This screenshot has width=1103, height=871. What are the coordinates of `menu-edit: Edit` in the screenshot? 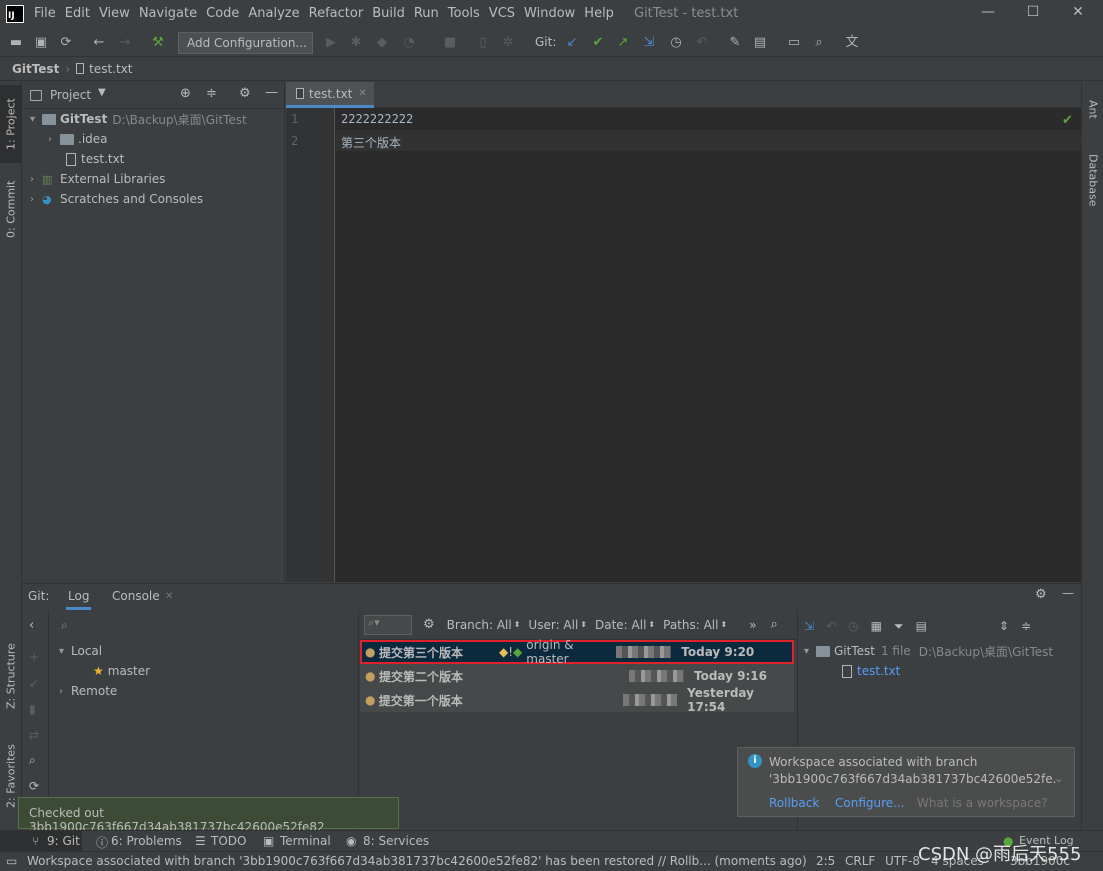 It's located at (80, 13).